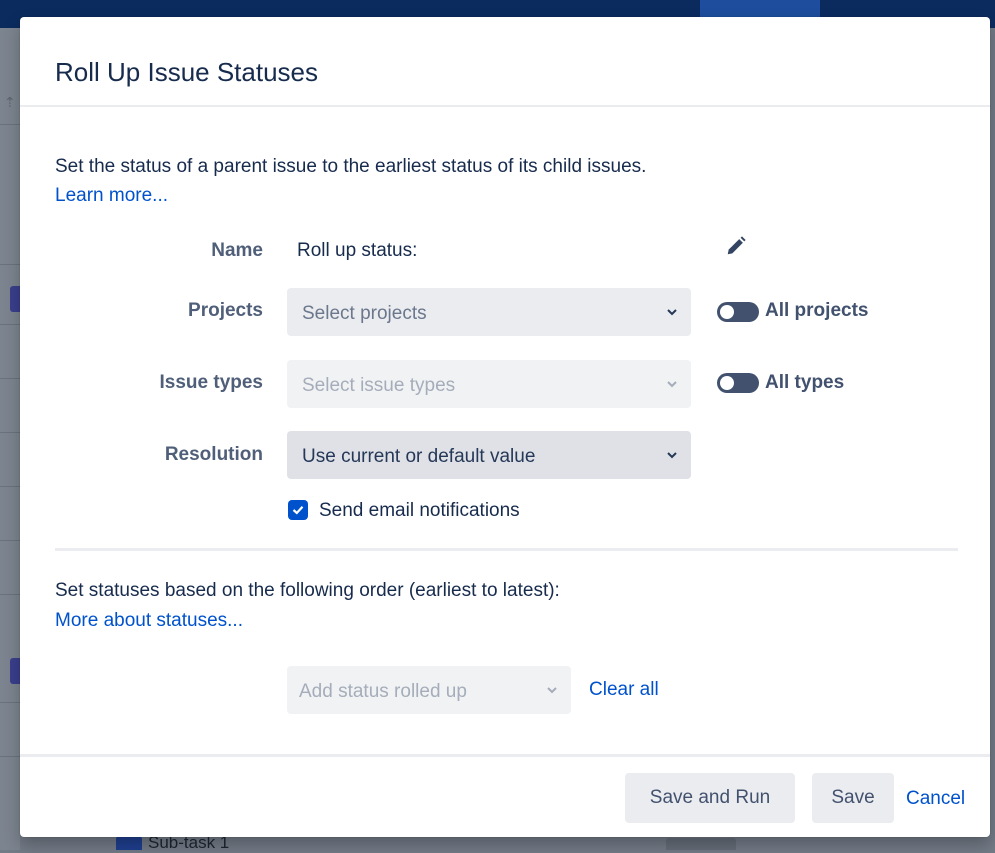 The height and width of the screenshot is (853, 995). I want to click on dialog-header: Roll Up Issue Statuses, so click(505, 62).